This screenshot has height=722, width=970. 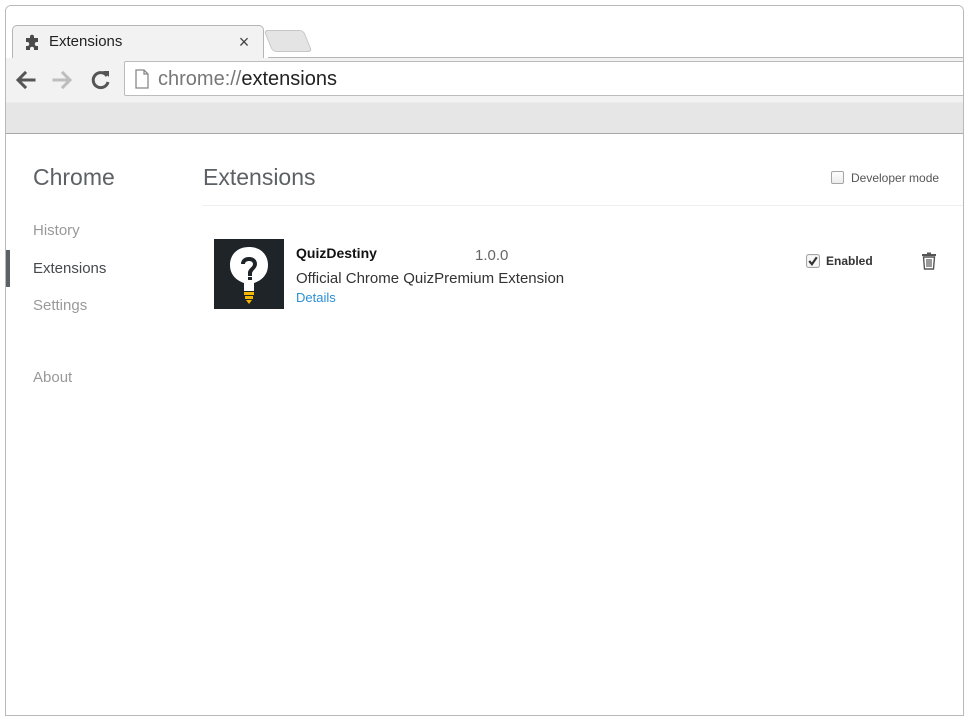 I want to click on developer-mode-label: Developer mode, so click(x=895, y=178).